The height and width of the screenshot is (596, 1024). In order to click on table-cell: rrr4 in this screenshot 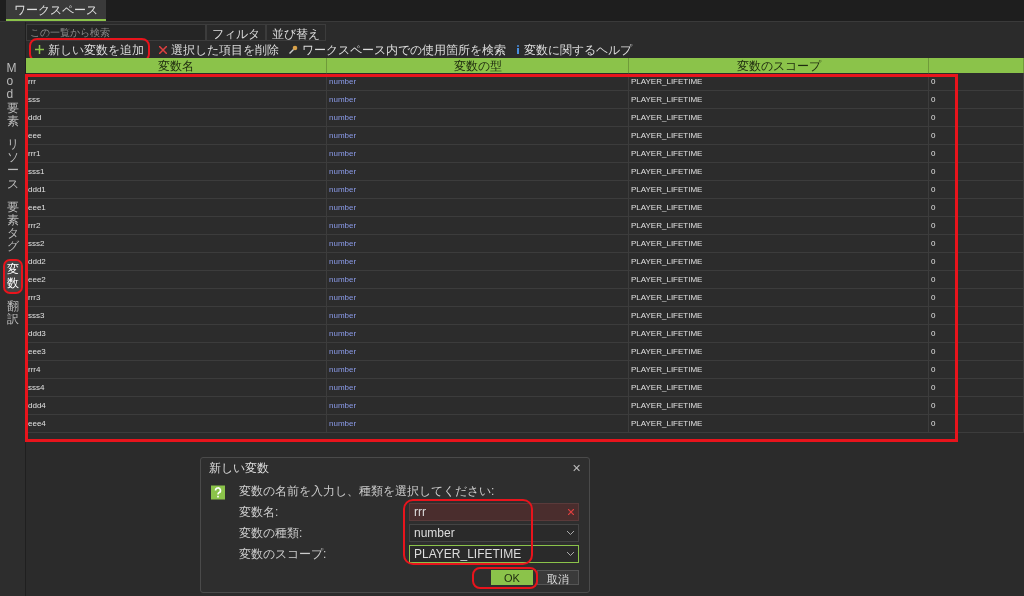, I will do `click(176, 369)`.